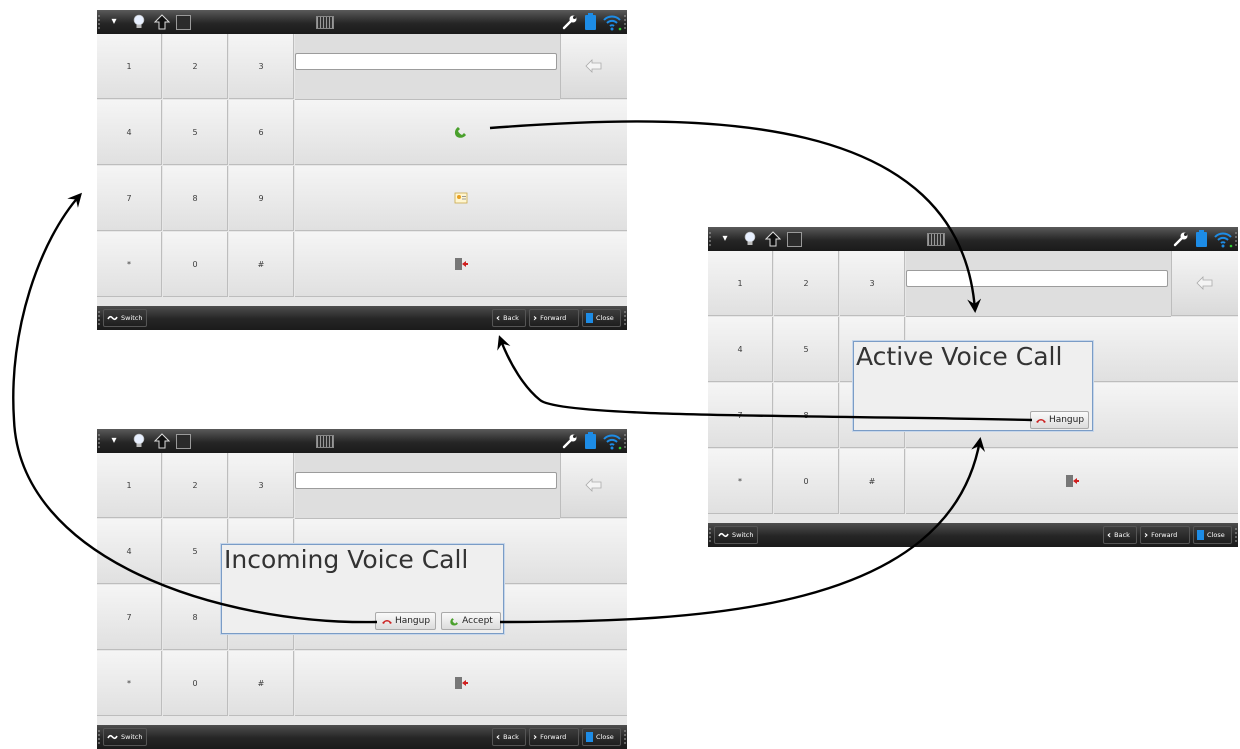  Describe the element at coordinates (735, 216) in the screenshot. I see `arrow-call-to-active` at that location.